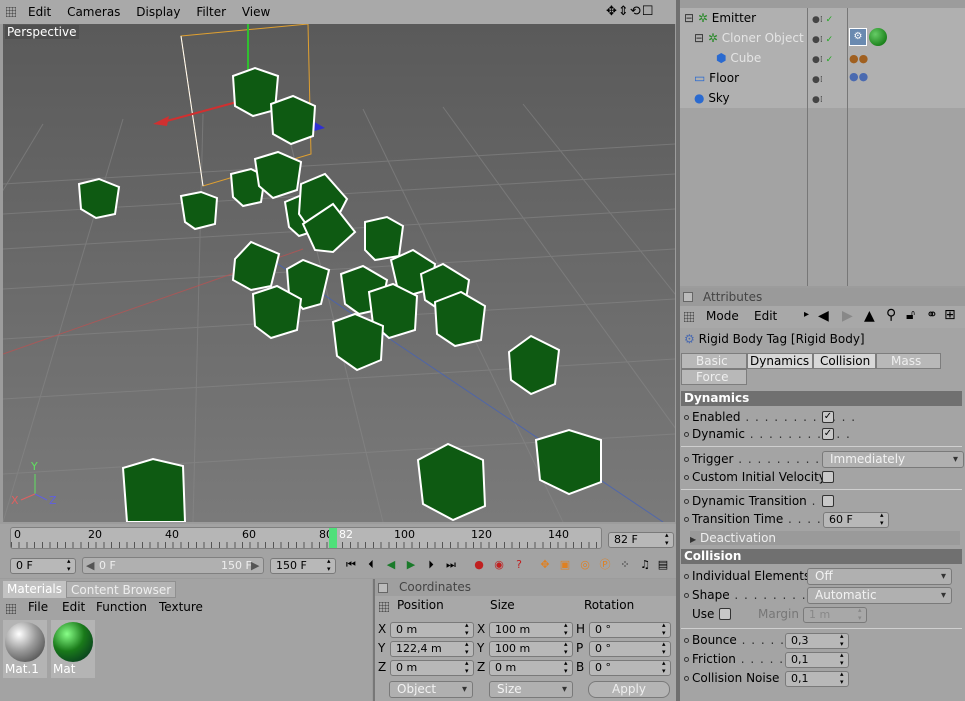 Image resolution: width=965 pixels, height=701 pixels. I want to click on size-y-field: 100 m, so click(531, 648).